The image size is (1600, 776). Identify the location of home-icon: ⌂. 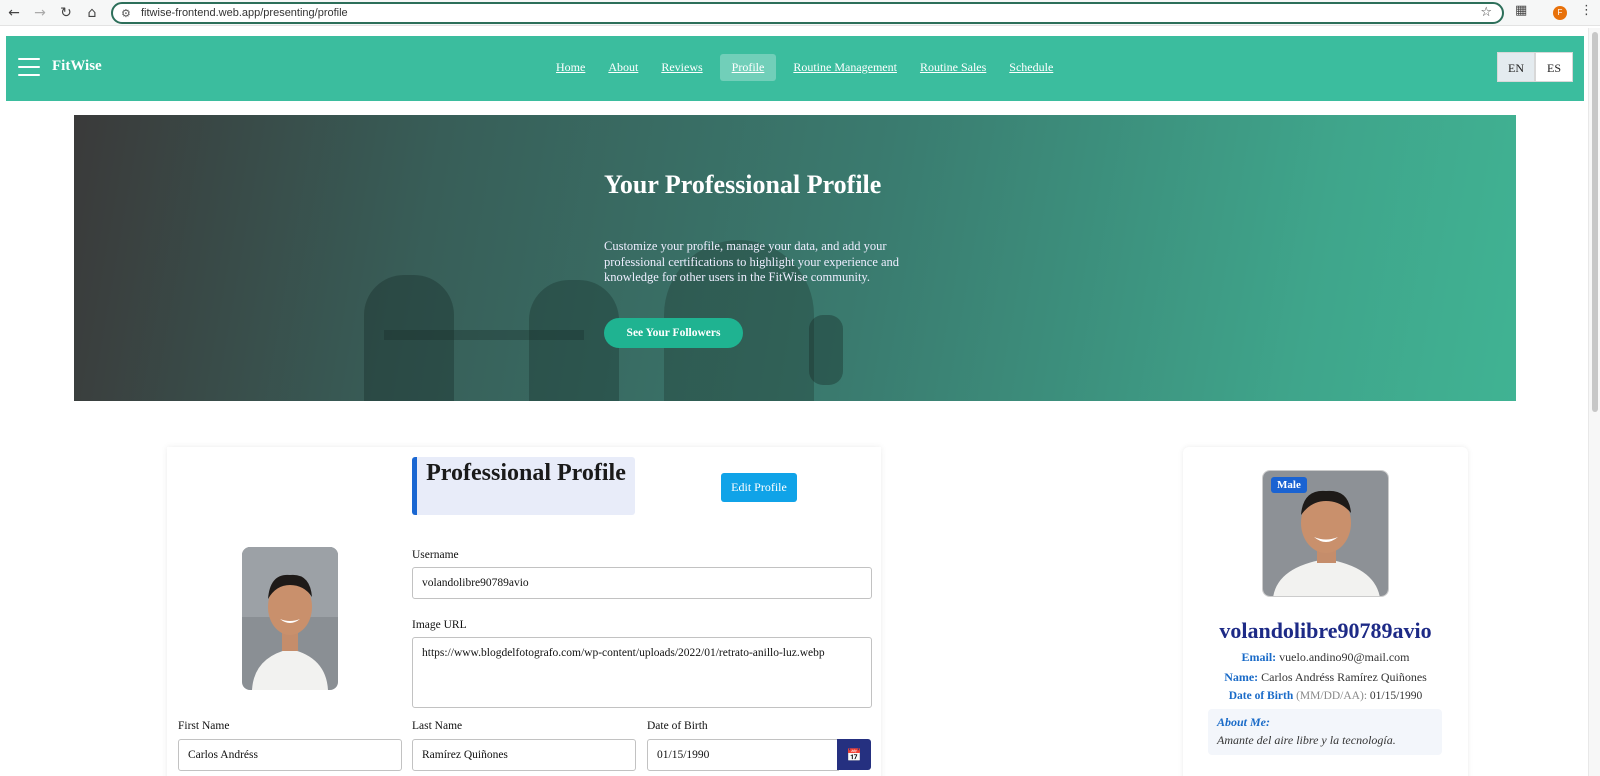
(92, 13).